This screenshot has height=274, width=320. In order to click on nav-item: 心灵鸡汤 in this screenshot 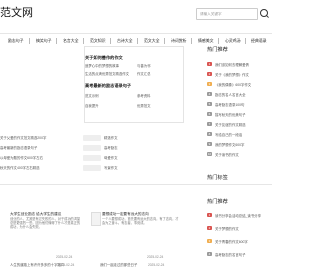, I will do `click(233, 41)`.